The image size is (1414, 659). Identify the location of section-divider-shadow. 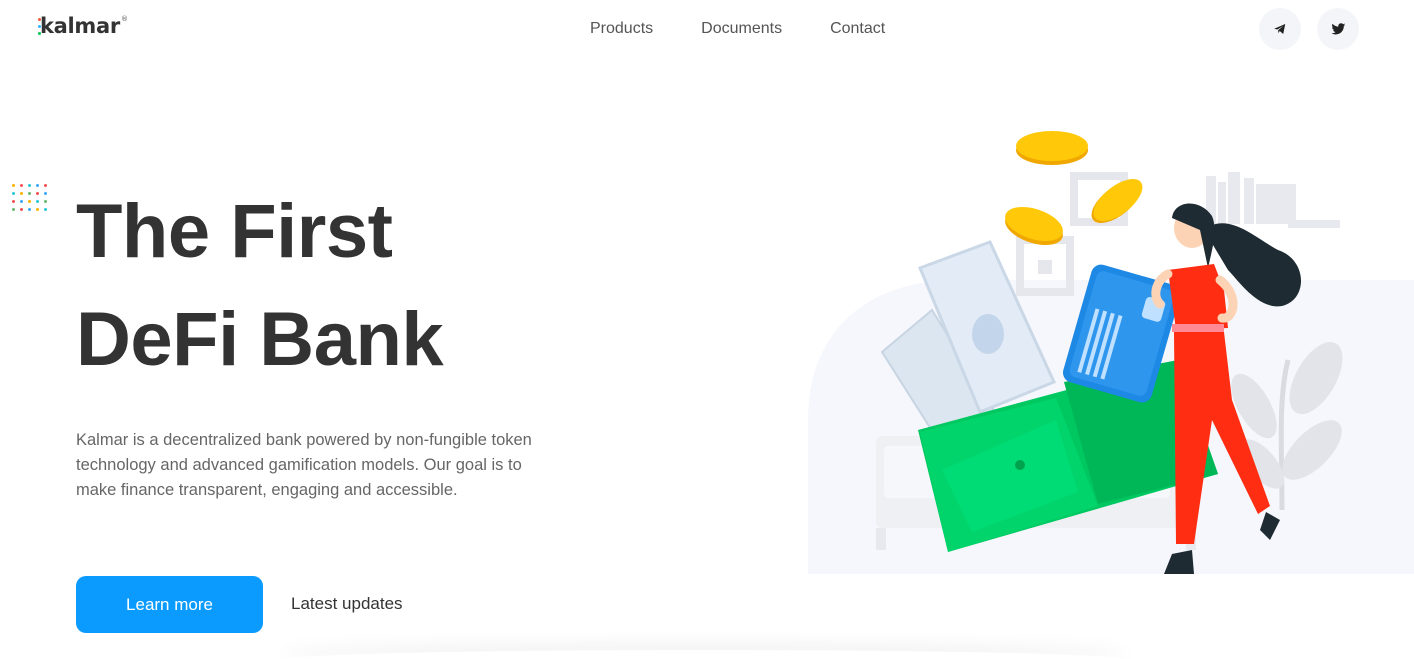
(705, 654).